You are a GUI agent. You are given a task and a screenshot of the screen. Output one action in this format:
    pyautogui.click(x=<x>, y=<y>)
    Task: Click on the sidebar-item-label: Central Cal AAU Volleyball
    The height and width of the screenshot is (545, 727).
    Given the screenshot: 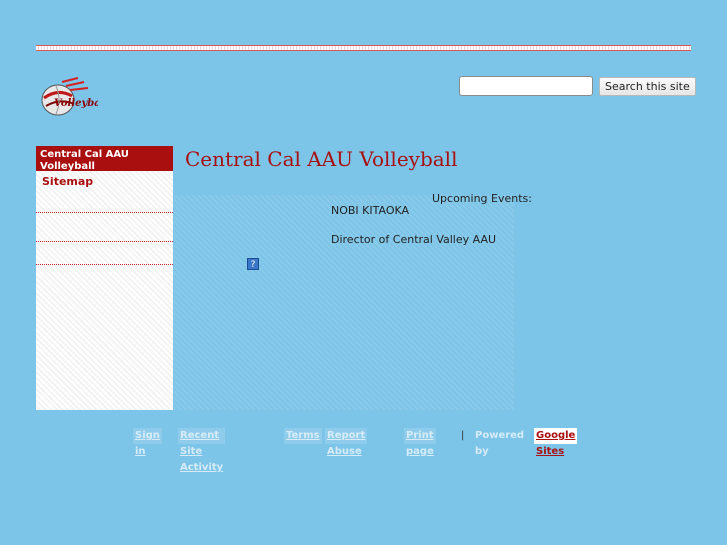 What is the action you would take?
    pyautogui.click(x=84, y=160)
    